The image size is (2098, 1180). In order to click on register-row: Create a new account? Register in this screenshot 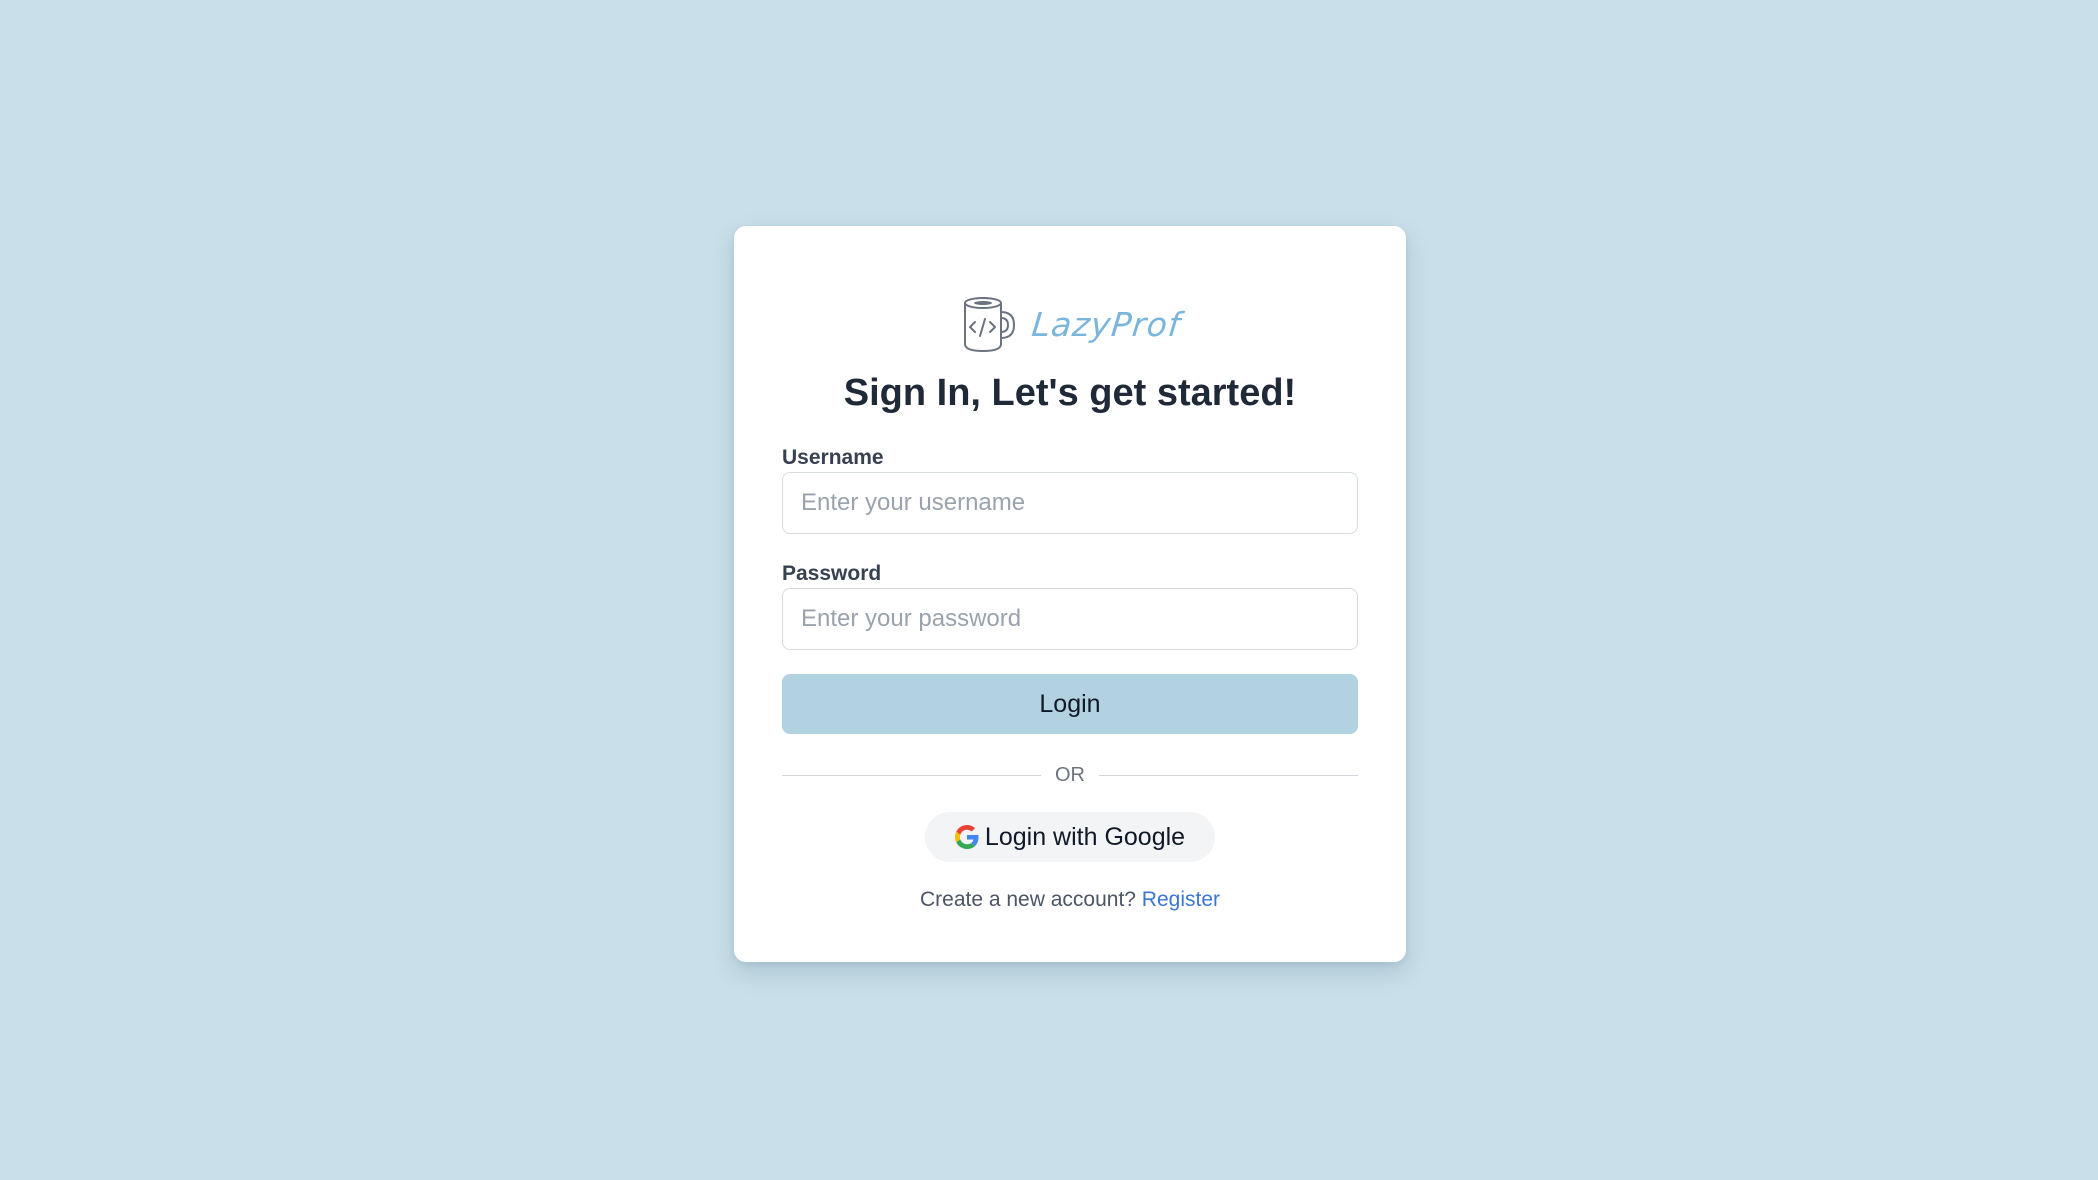, I will do `click(1070, 900)`.